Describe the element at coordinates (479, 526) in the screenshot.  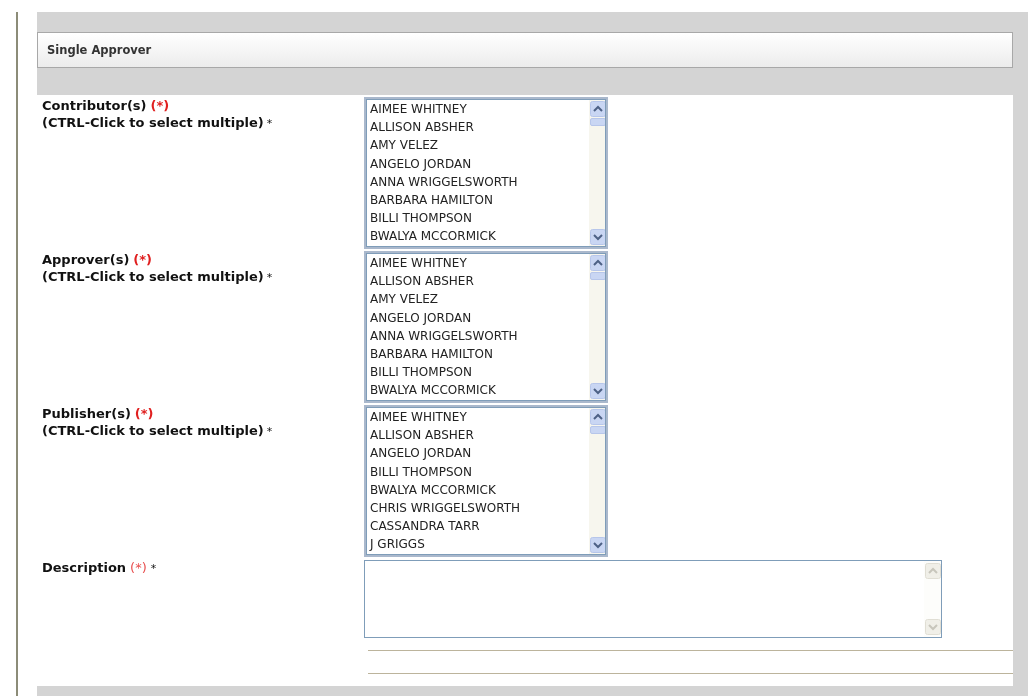
I see `list-option: CASSANDRA TARR` at that location.